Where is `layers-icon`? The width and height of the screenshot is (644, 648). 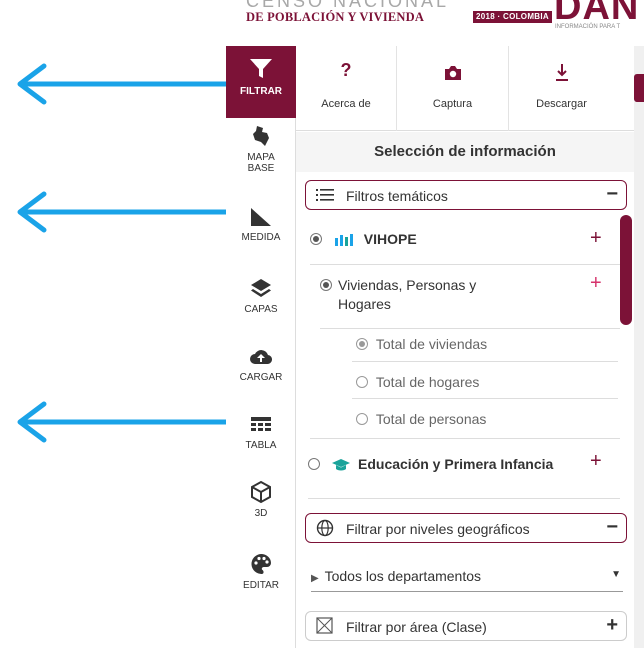 layers-icon is located at coordinates (261, 288).